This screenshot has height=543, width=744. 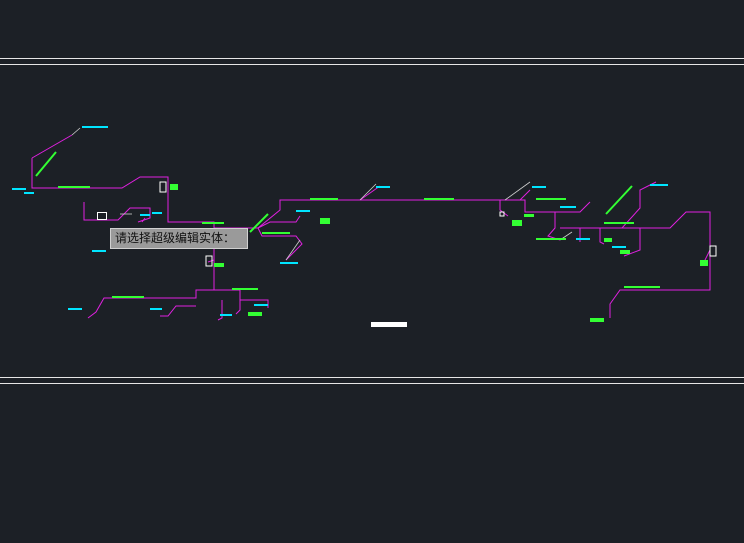 I want to click on text-block-marker, so click(x=389, y=324).